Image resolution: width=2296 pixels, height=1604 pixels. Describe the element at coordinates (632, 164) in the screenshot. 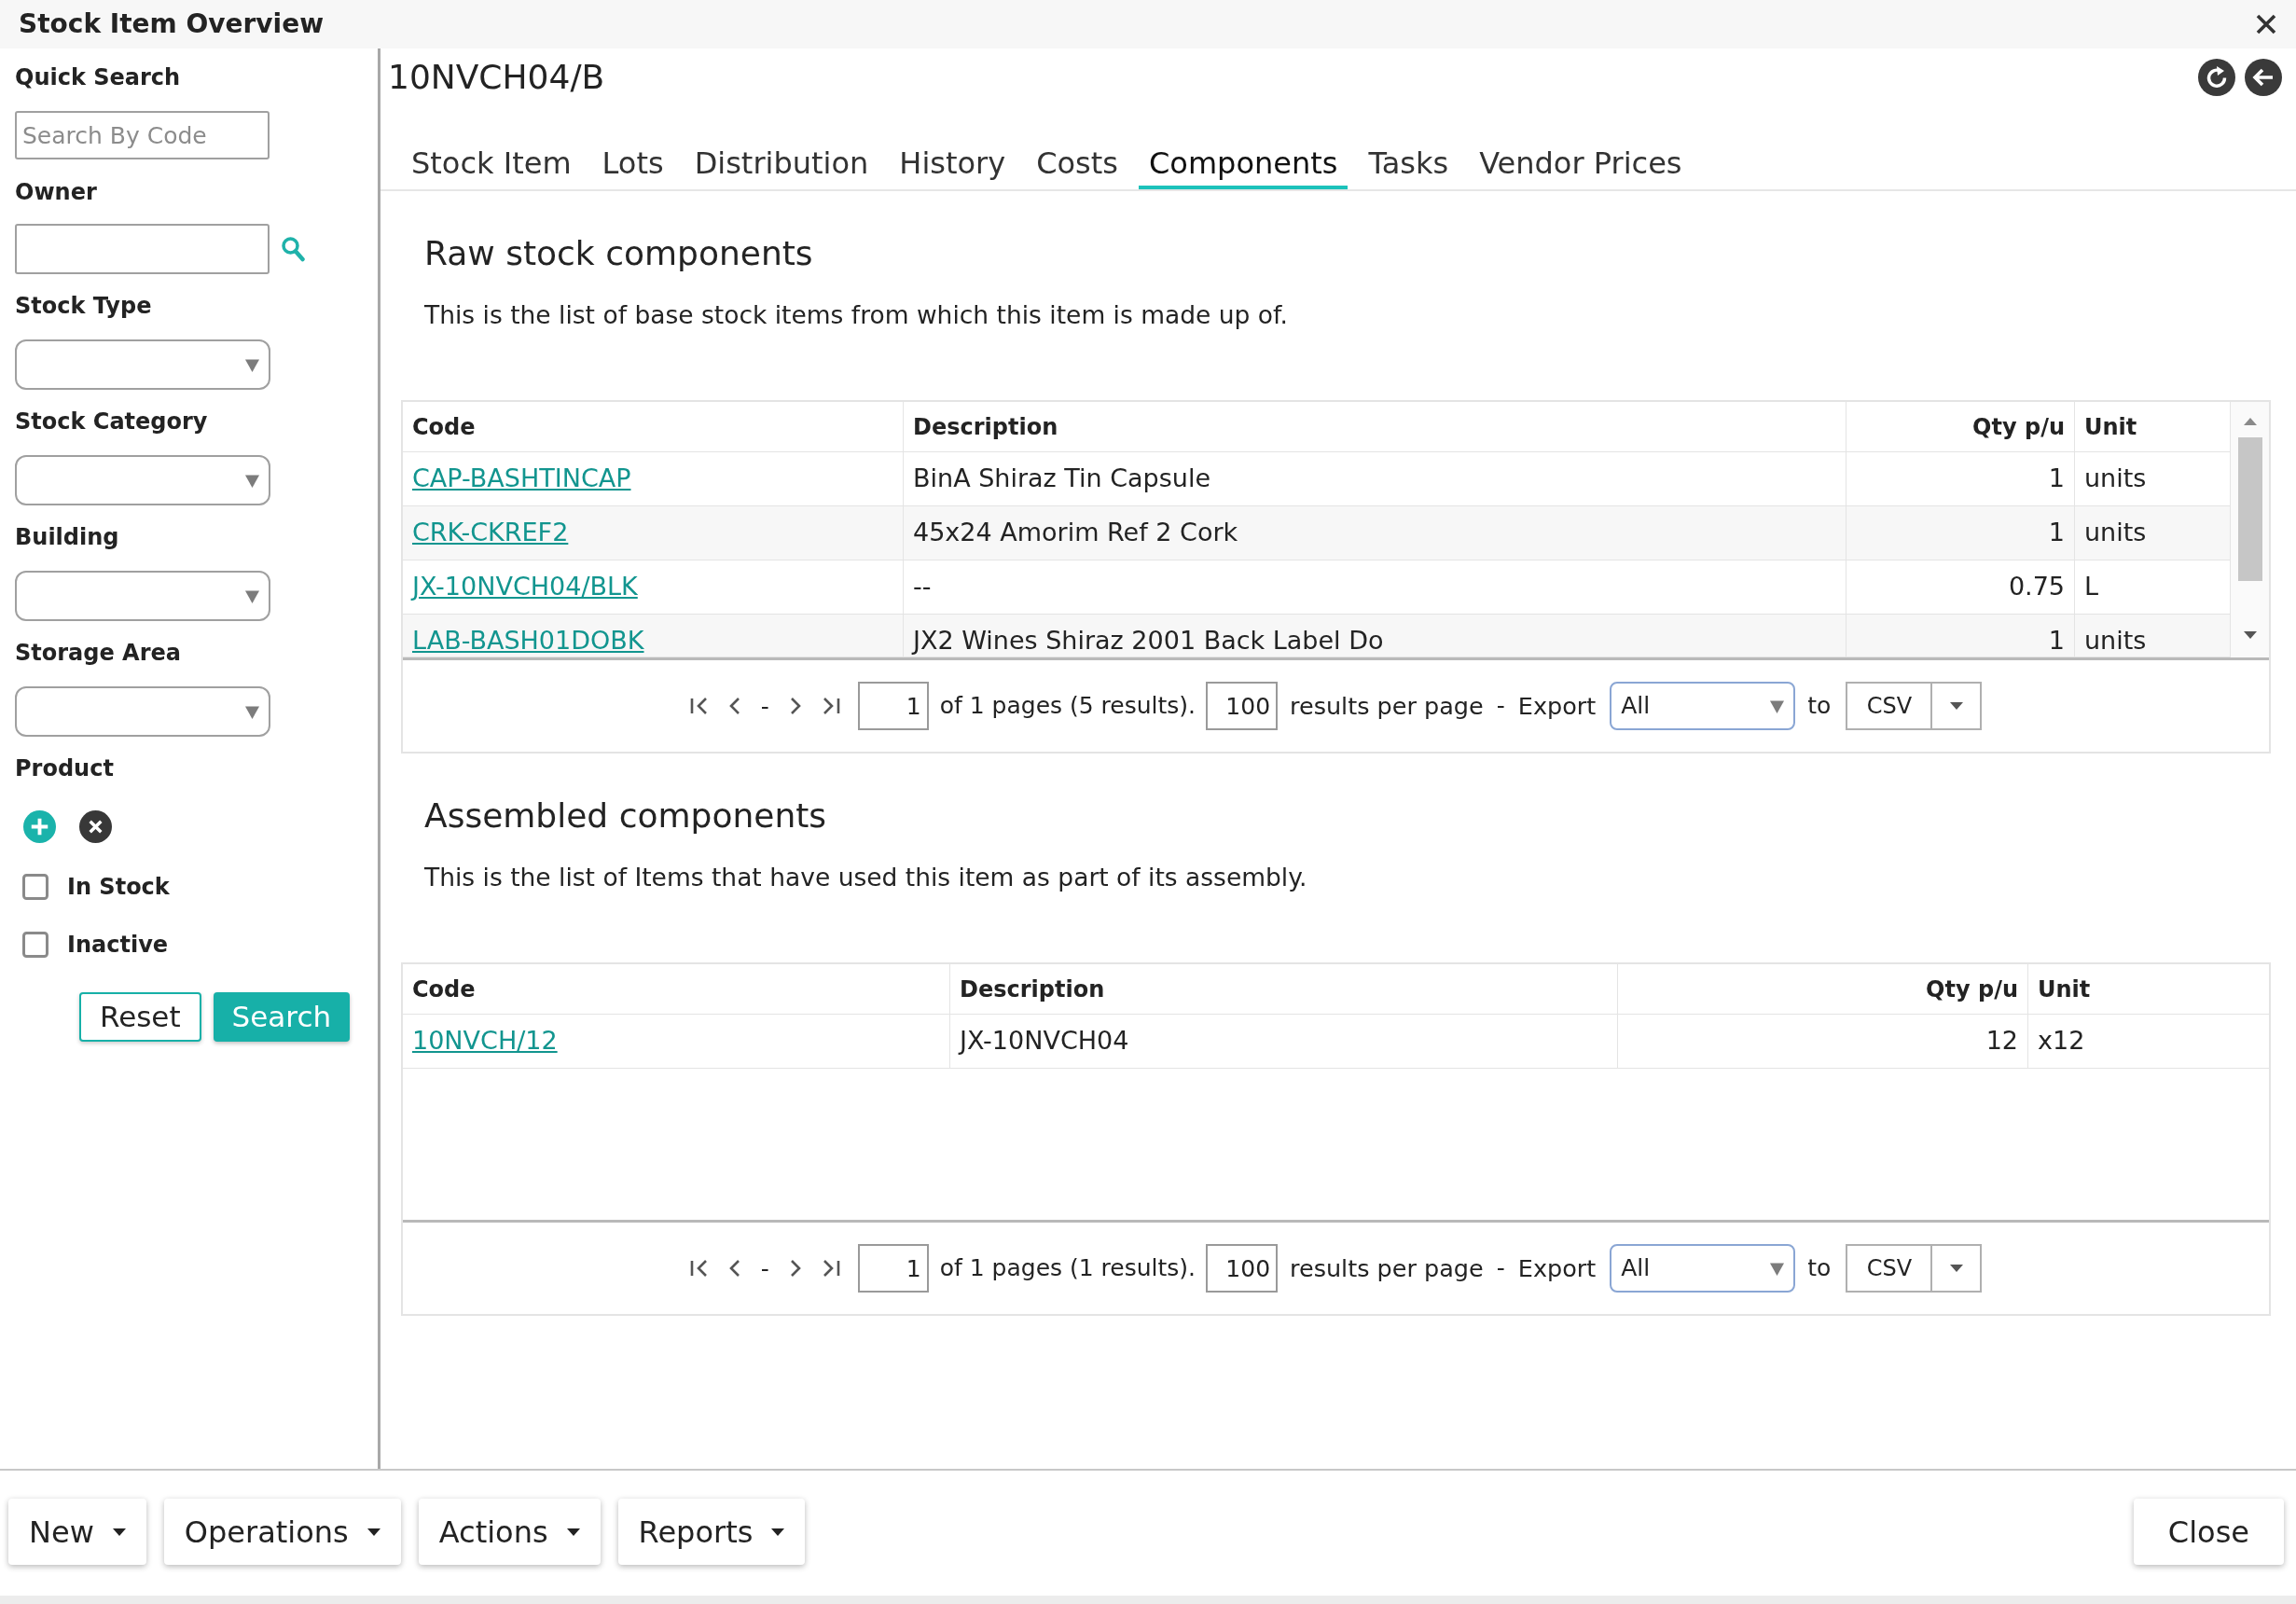

I see `tab: Lots` at that location.